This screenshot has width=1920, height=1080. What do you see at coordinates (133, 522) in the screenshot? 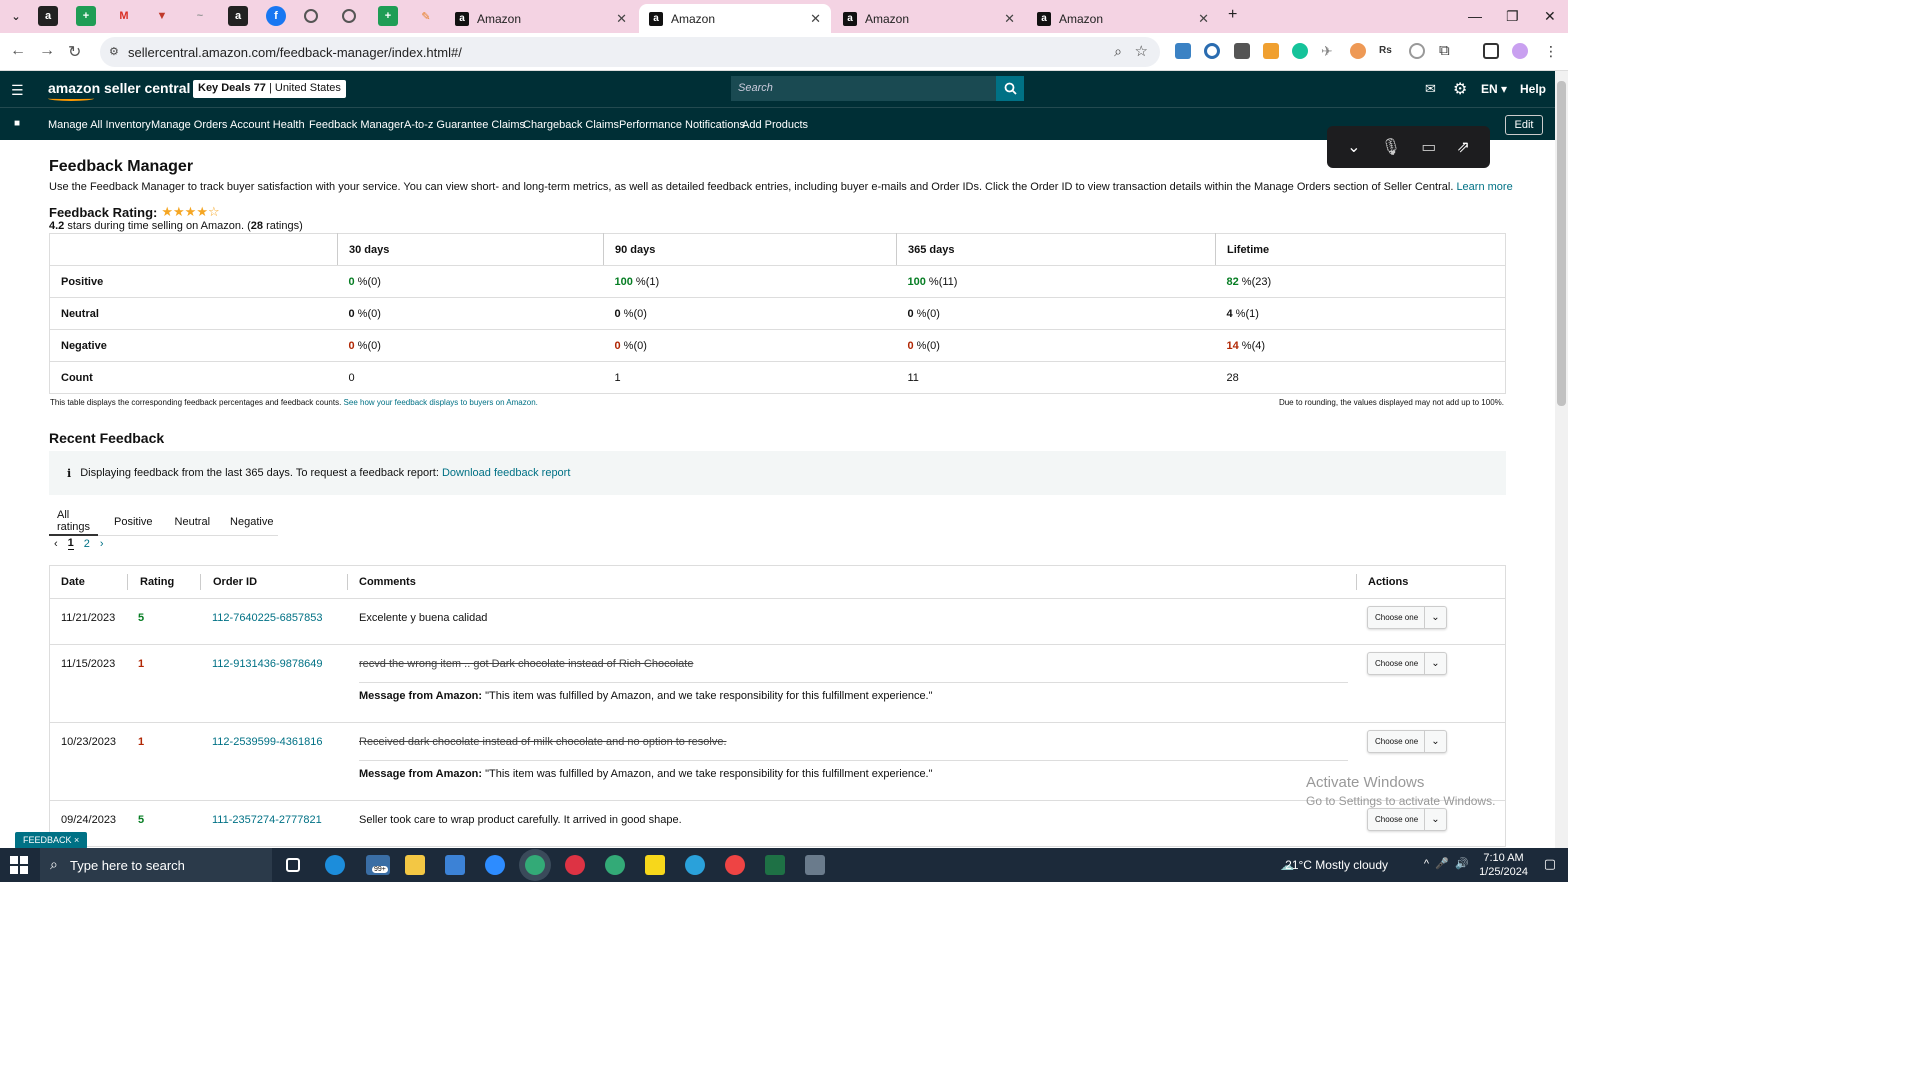
I see `tab-positive: Positive` at bounding box center [133, 522].